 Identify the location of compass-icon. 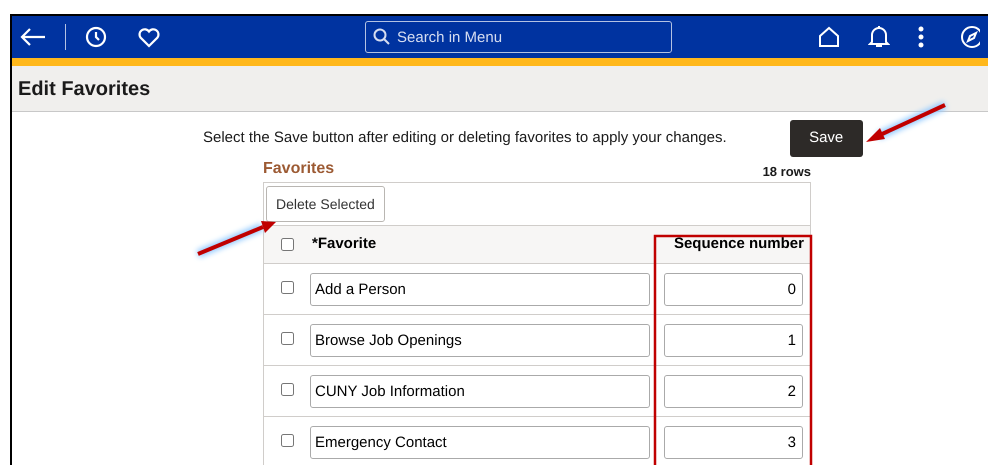
(970, 37).